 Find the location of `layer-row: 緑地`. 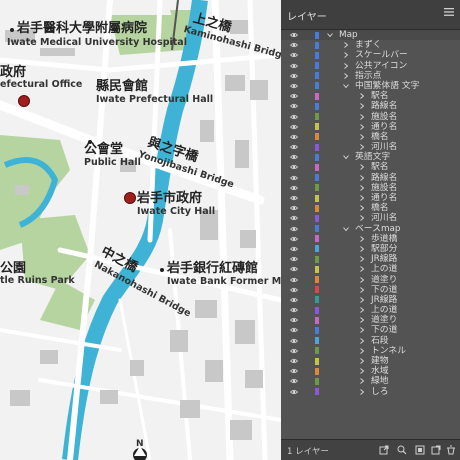

layer-row: 緑地 is located at coordinates (370, 381).